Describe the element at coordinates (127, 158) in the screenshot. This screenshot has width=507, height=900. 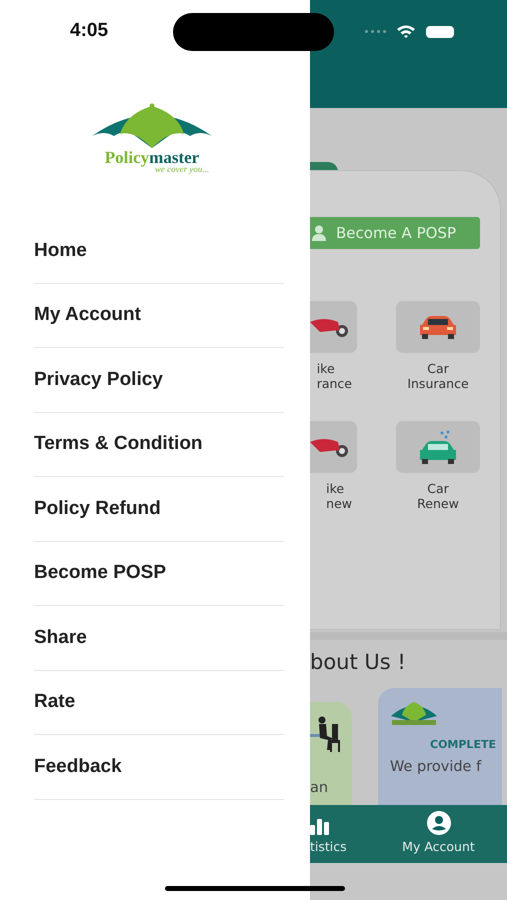
I see `logo-wordmark: Policy` at that location.